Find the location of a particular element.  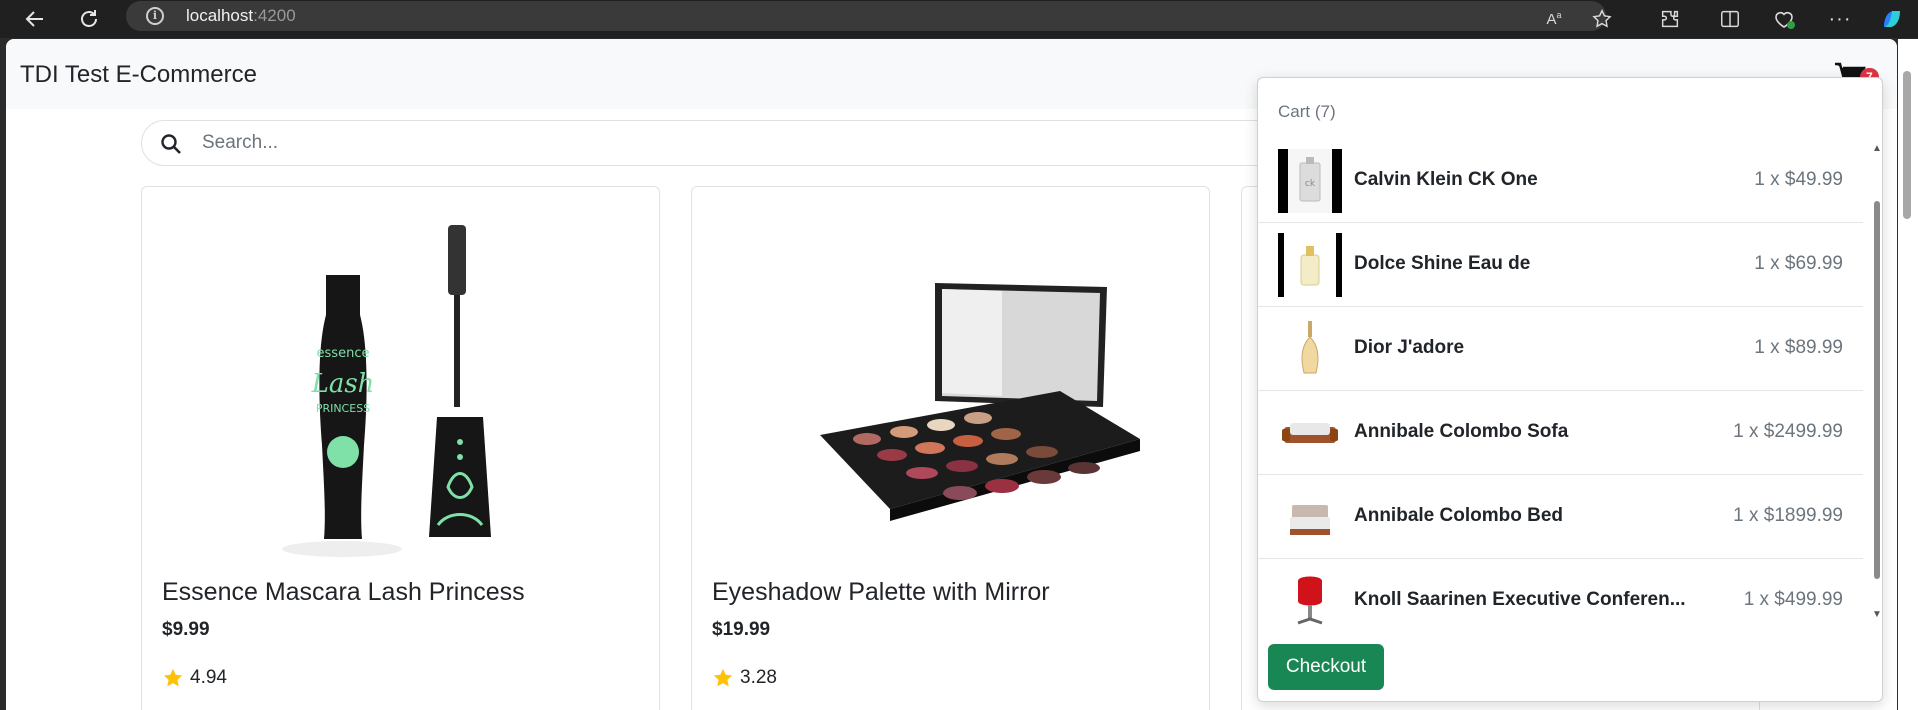

page-scrollbar is located at coordinates (1908, 374).